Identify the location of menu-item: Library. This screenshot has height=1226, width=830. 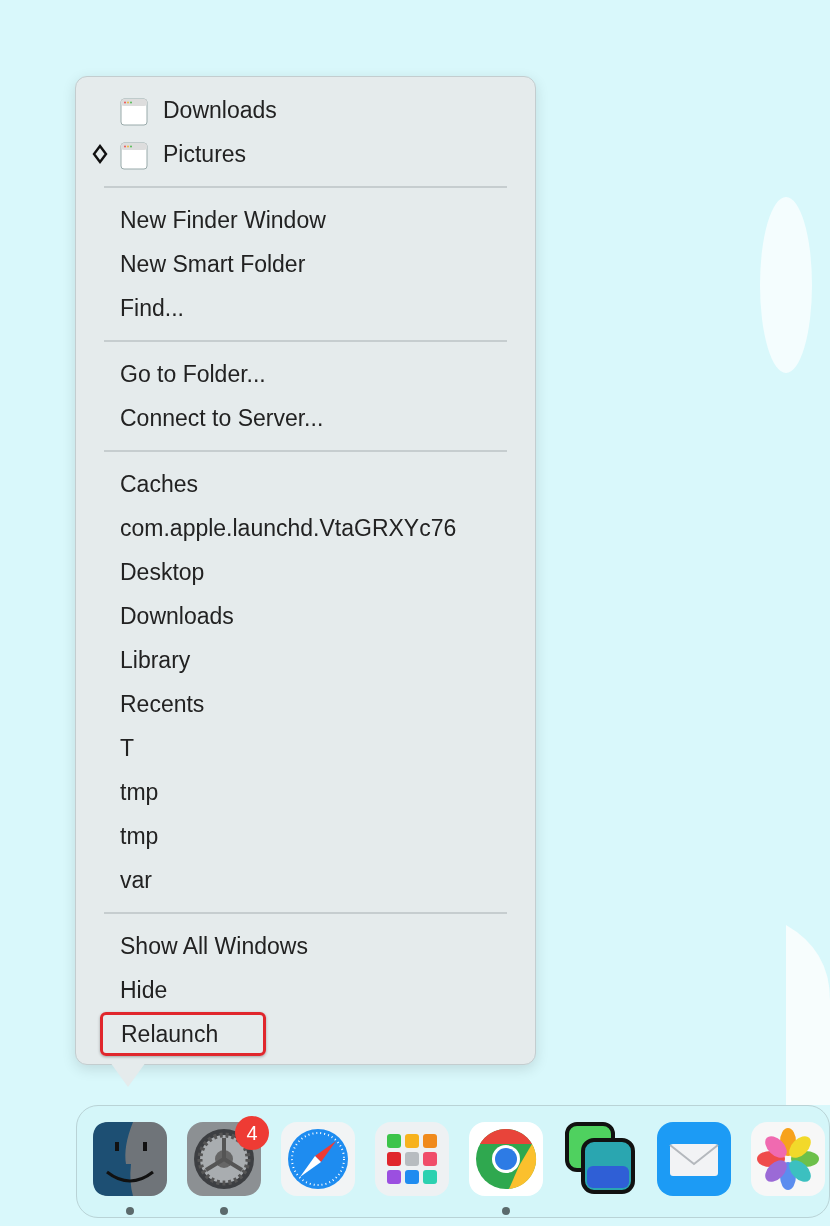
(305, 660).